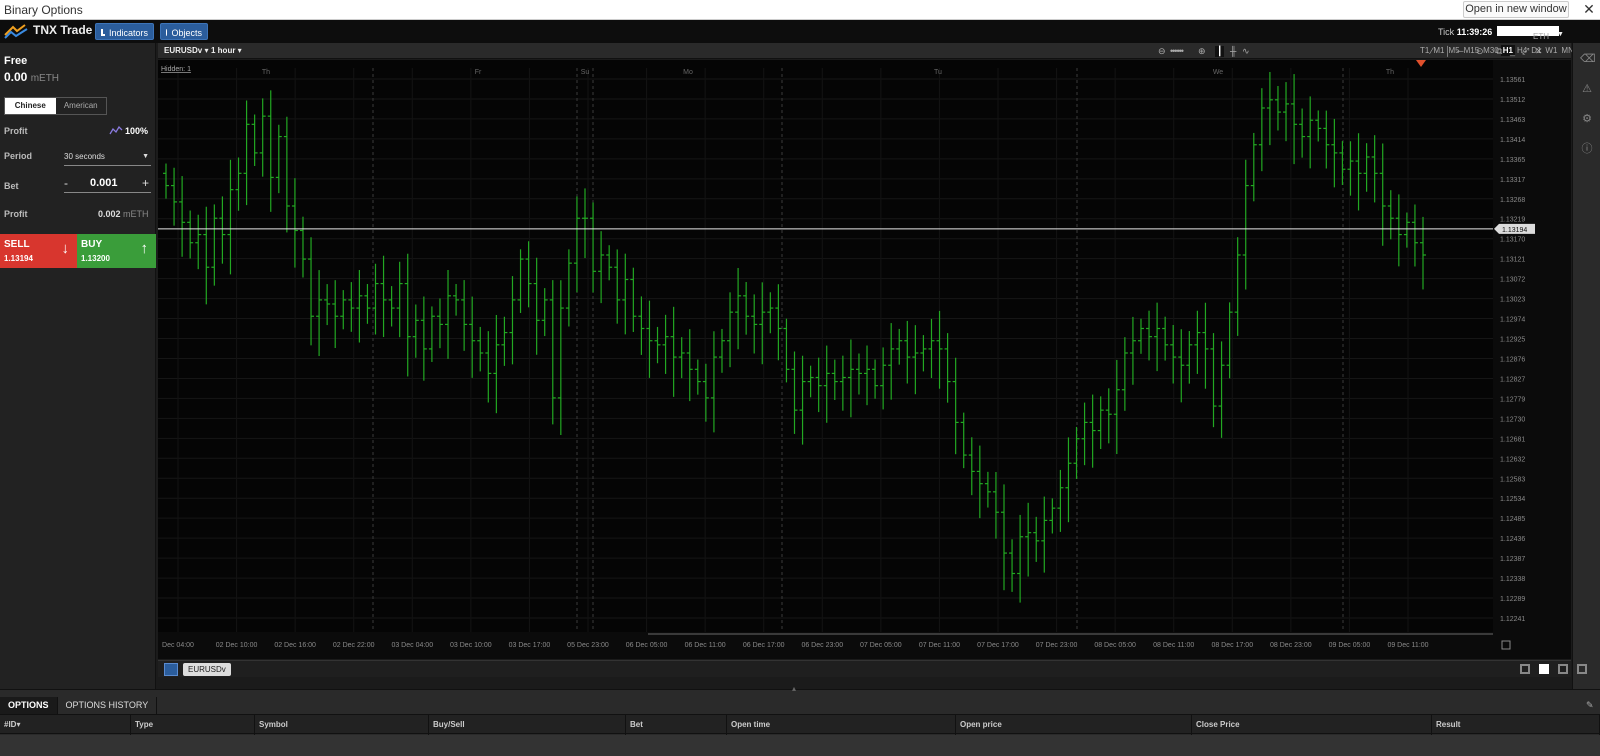 This screenshot has height=756, width=1600. I want to click on y-tick-label: 1.13268, so click(1512, 200).